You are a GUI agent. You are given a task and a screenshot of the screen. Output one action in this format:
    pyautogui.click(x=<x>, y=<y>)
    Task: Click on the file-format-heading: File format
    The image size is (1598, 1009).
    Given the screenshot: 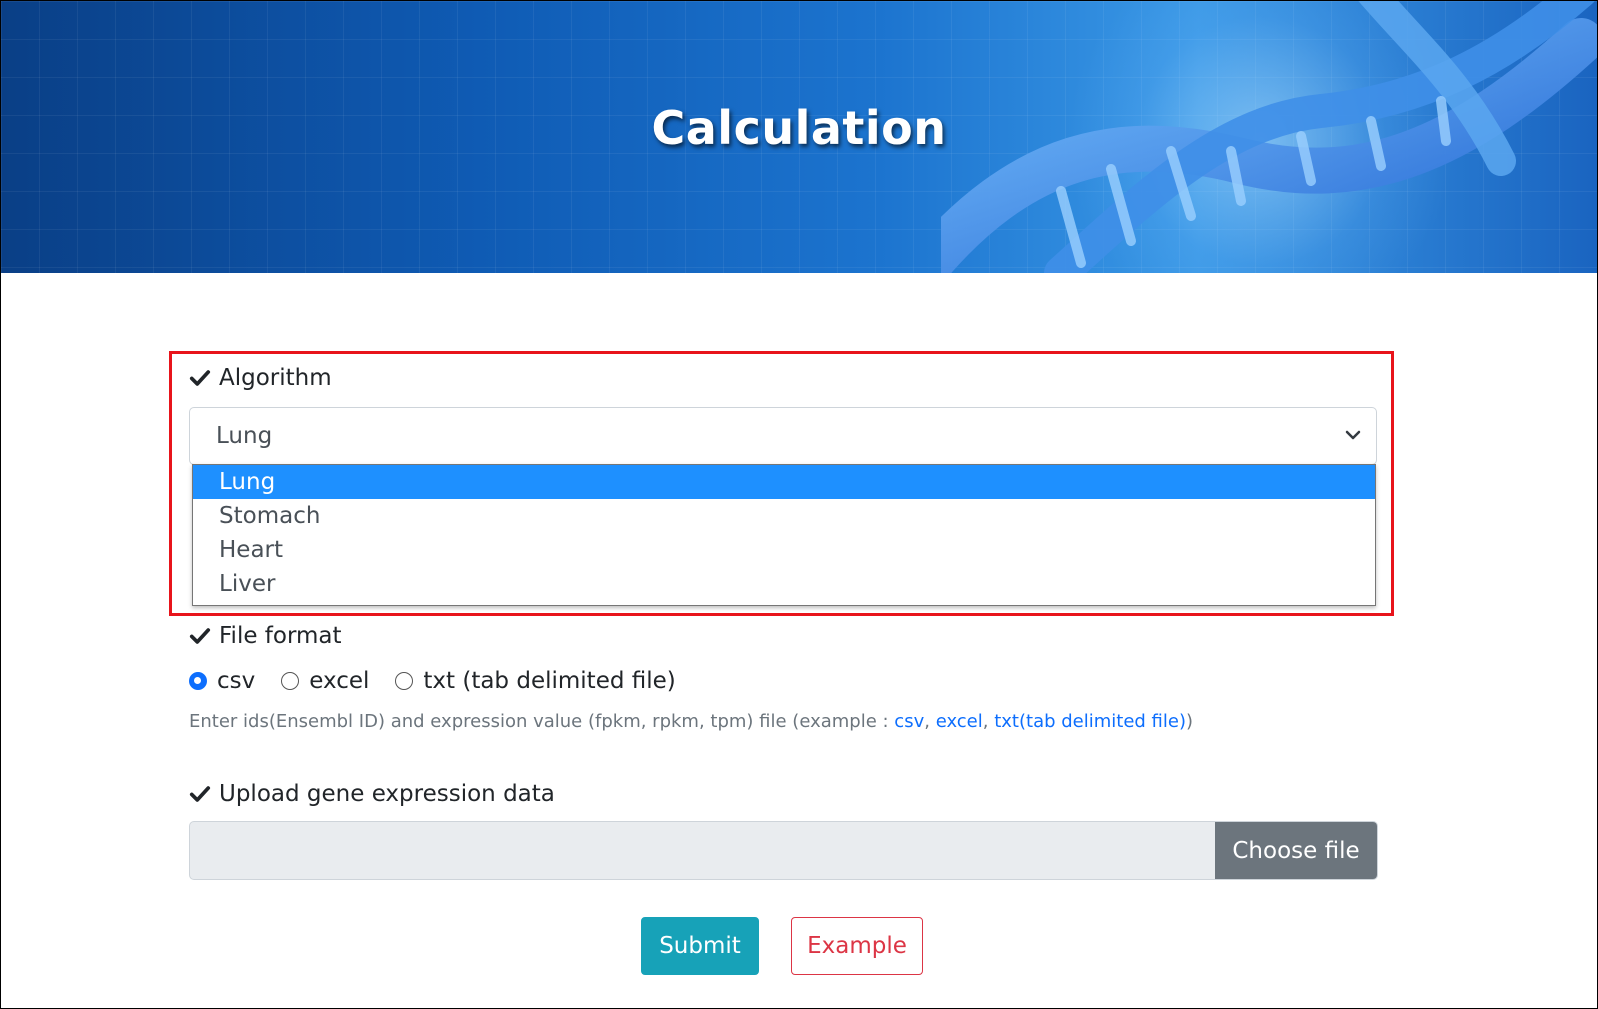 What is the action you would take?
    pyautogui.click(x=265, y=636)
    